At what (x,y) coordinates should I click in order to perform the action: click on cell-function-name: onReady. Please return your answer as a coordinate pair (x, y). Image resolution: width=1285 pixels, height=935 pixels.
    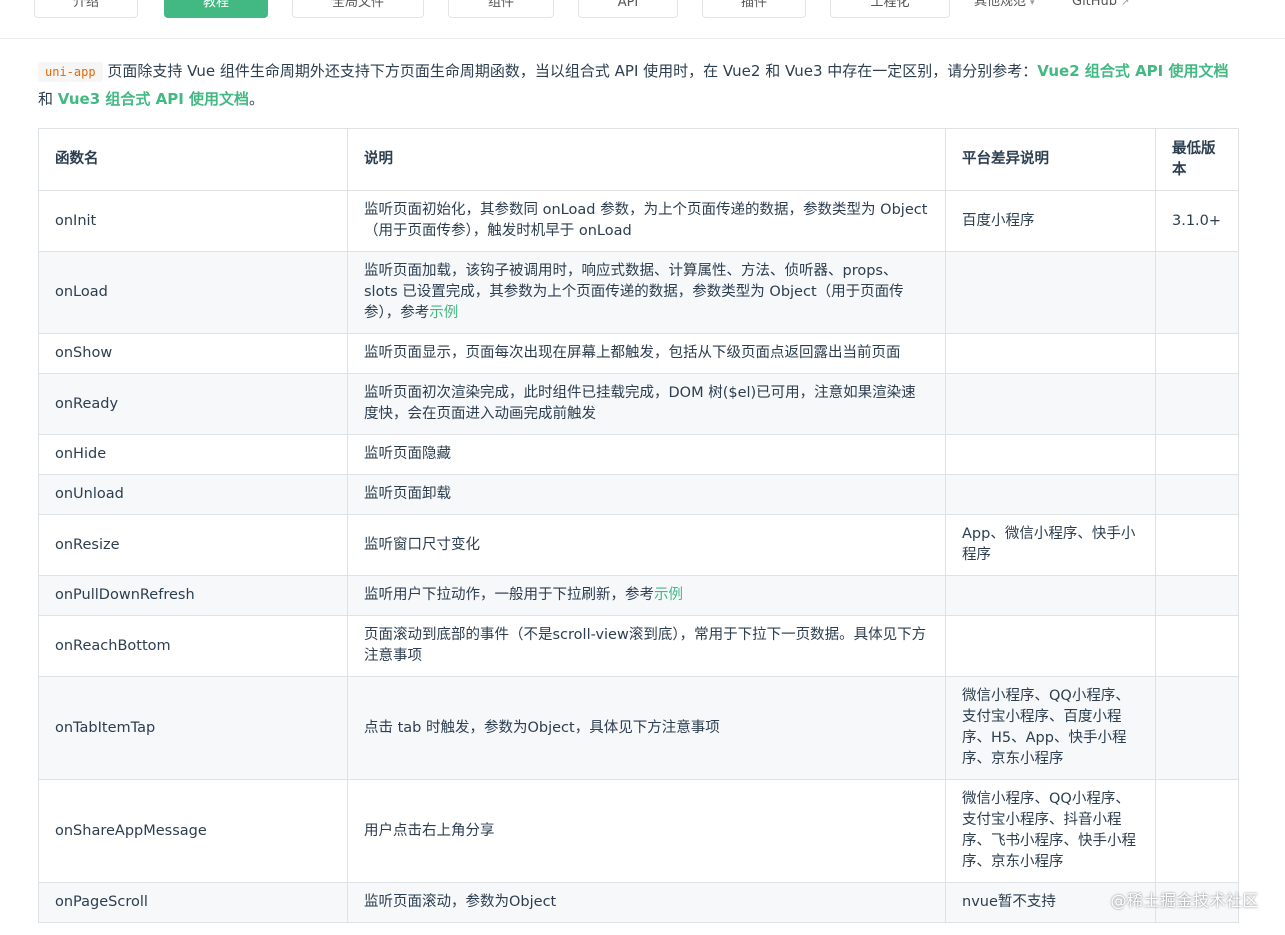
    Looking at the image, I should click on (193, 404).